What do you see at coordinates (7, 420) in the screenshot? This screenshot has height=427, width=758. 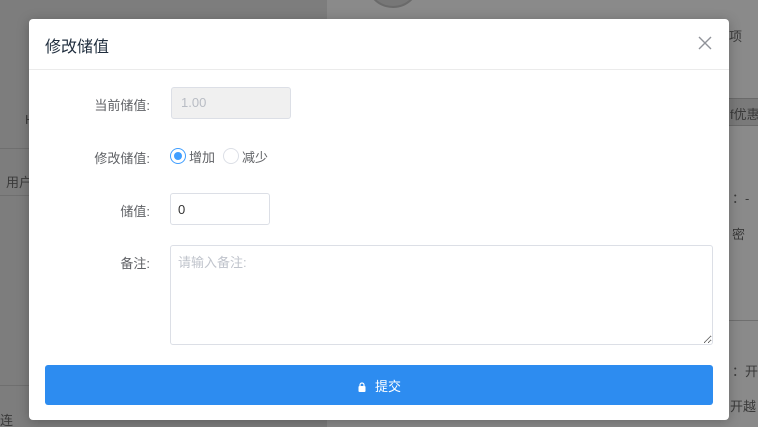 I see `background-text: 连` at bounding box center [7, 420].